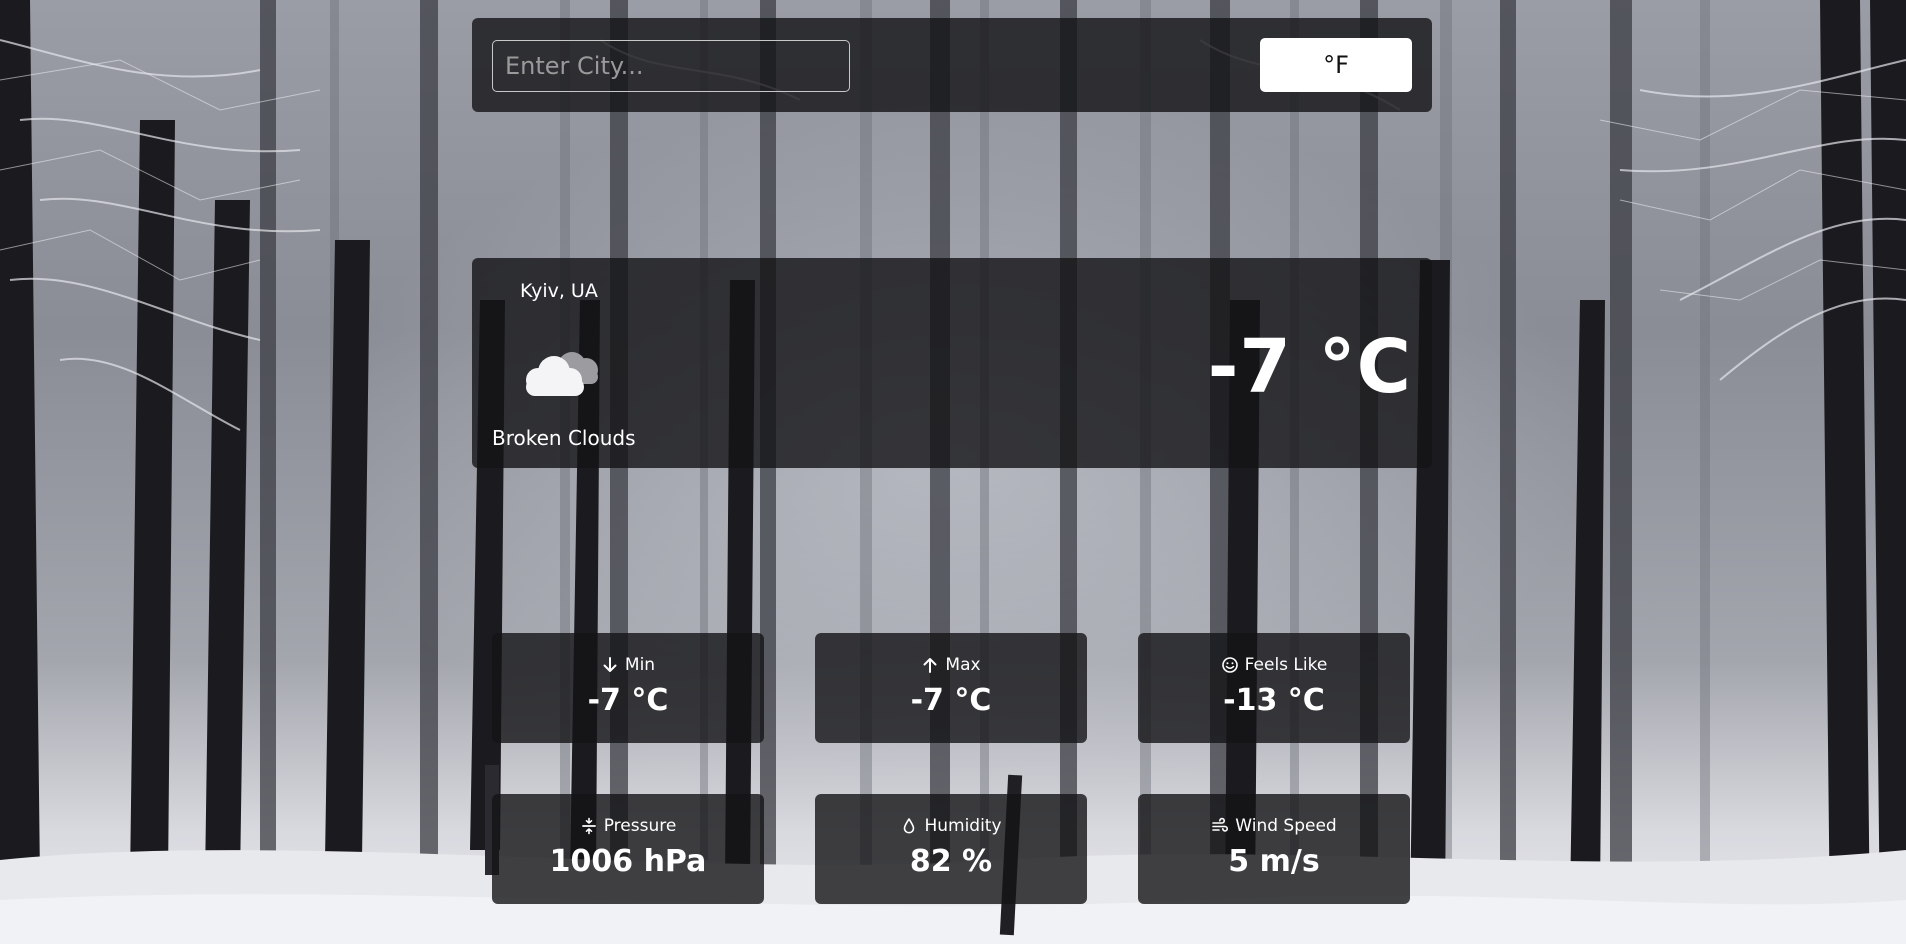  I want to click on current-temperature: -7 °C, so click(1309, 367).